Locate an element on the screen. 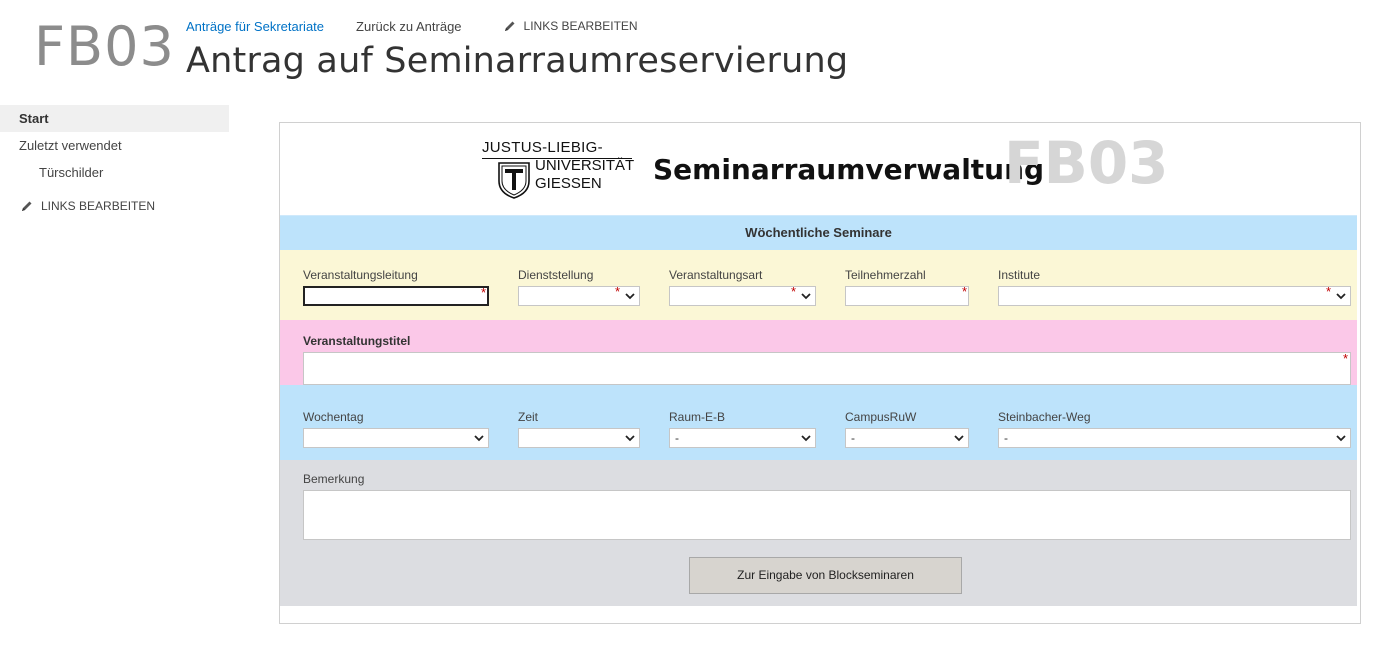 This screenshot has width=1393, height=658. label-zeit: Zeit is located at coordinates (528, 417).